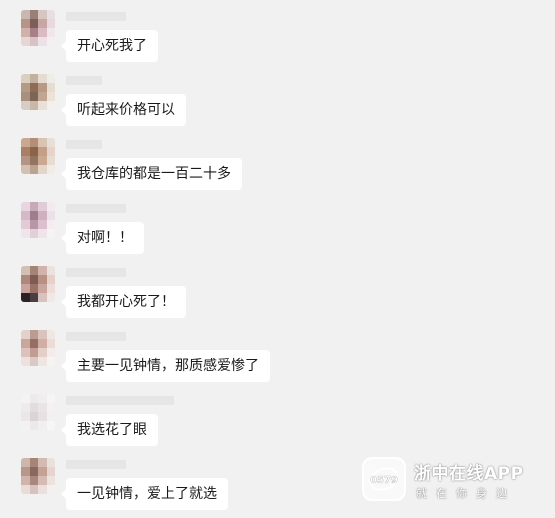 This screenshot has width=555, height=518. I want to click on chat-message: 主要一见钟情，那质感爱惨了, so click(277, 360).